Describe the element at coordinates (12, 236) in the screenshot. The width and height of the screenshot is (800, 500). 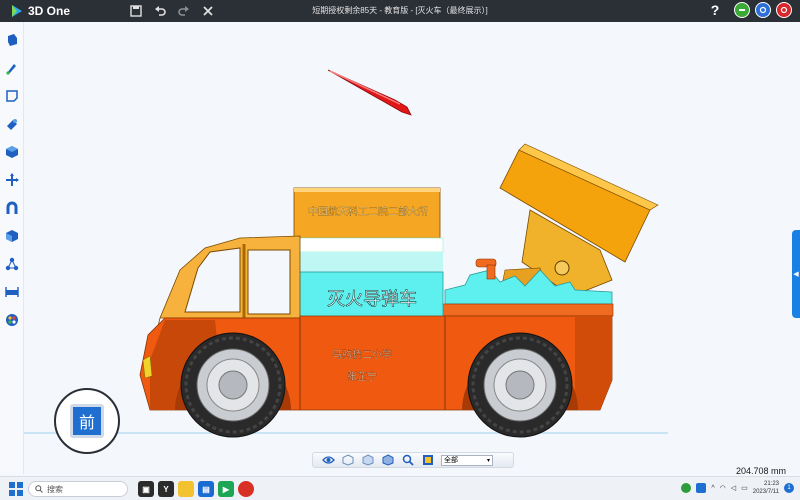
I see `auto-snap-icon` at that location.